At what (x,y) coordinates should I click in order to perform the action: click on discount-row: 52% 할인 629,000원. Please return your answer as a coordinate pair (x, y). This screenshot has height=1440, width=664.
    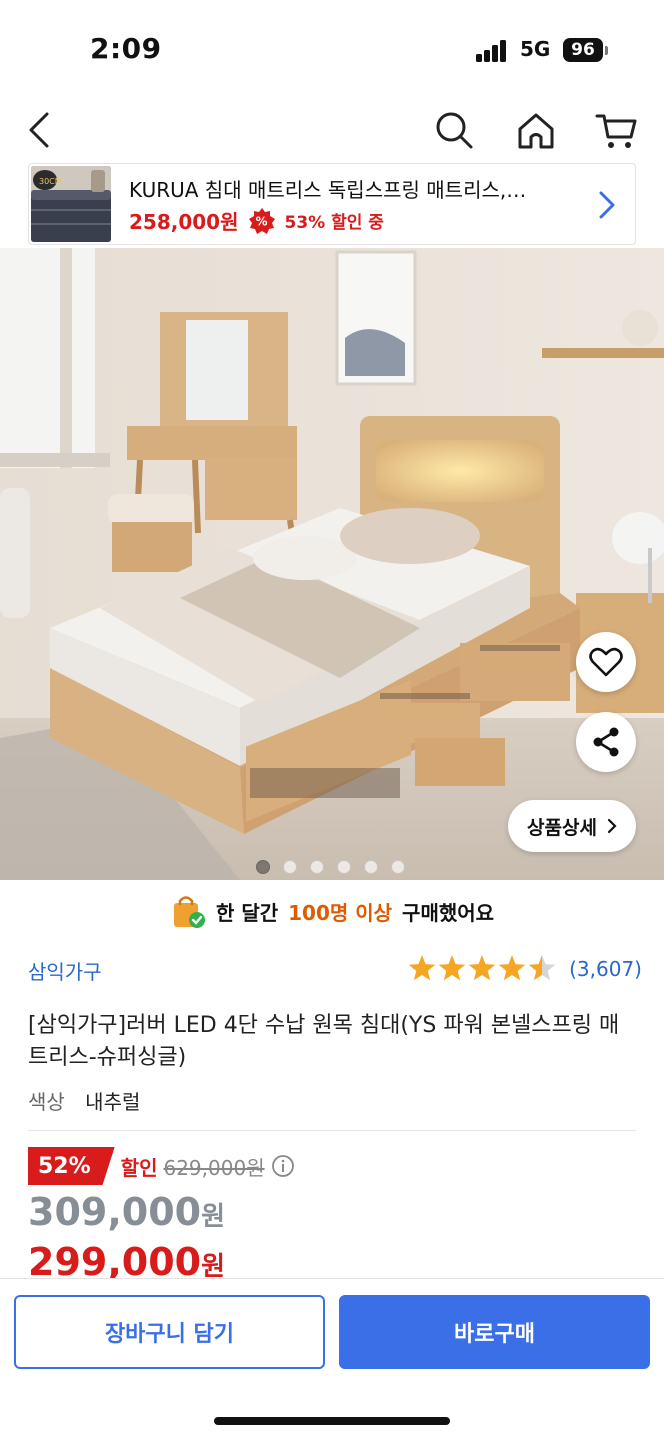
    Looking at the image, I should click on (161, 1166).